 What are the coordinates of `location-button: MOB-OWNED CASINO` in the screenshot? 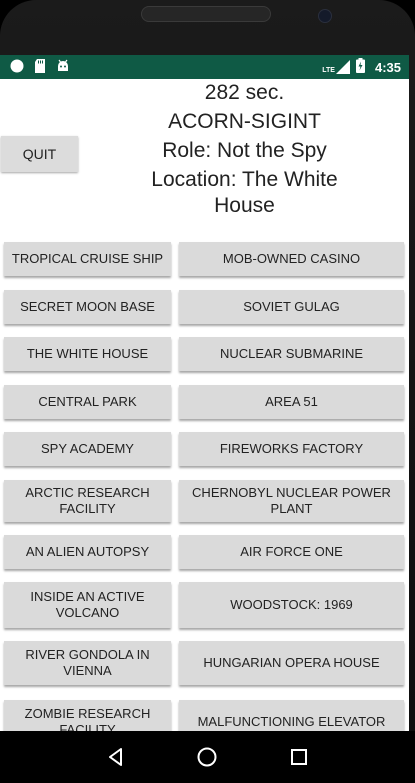 It's located at (291, 259).